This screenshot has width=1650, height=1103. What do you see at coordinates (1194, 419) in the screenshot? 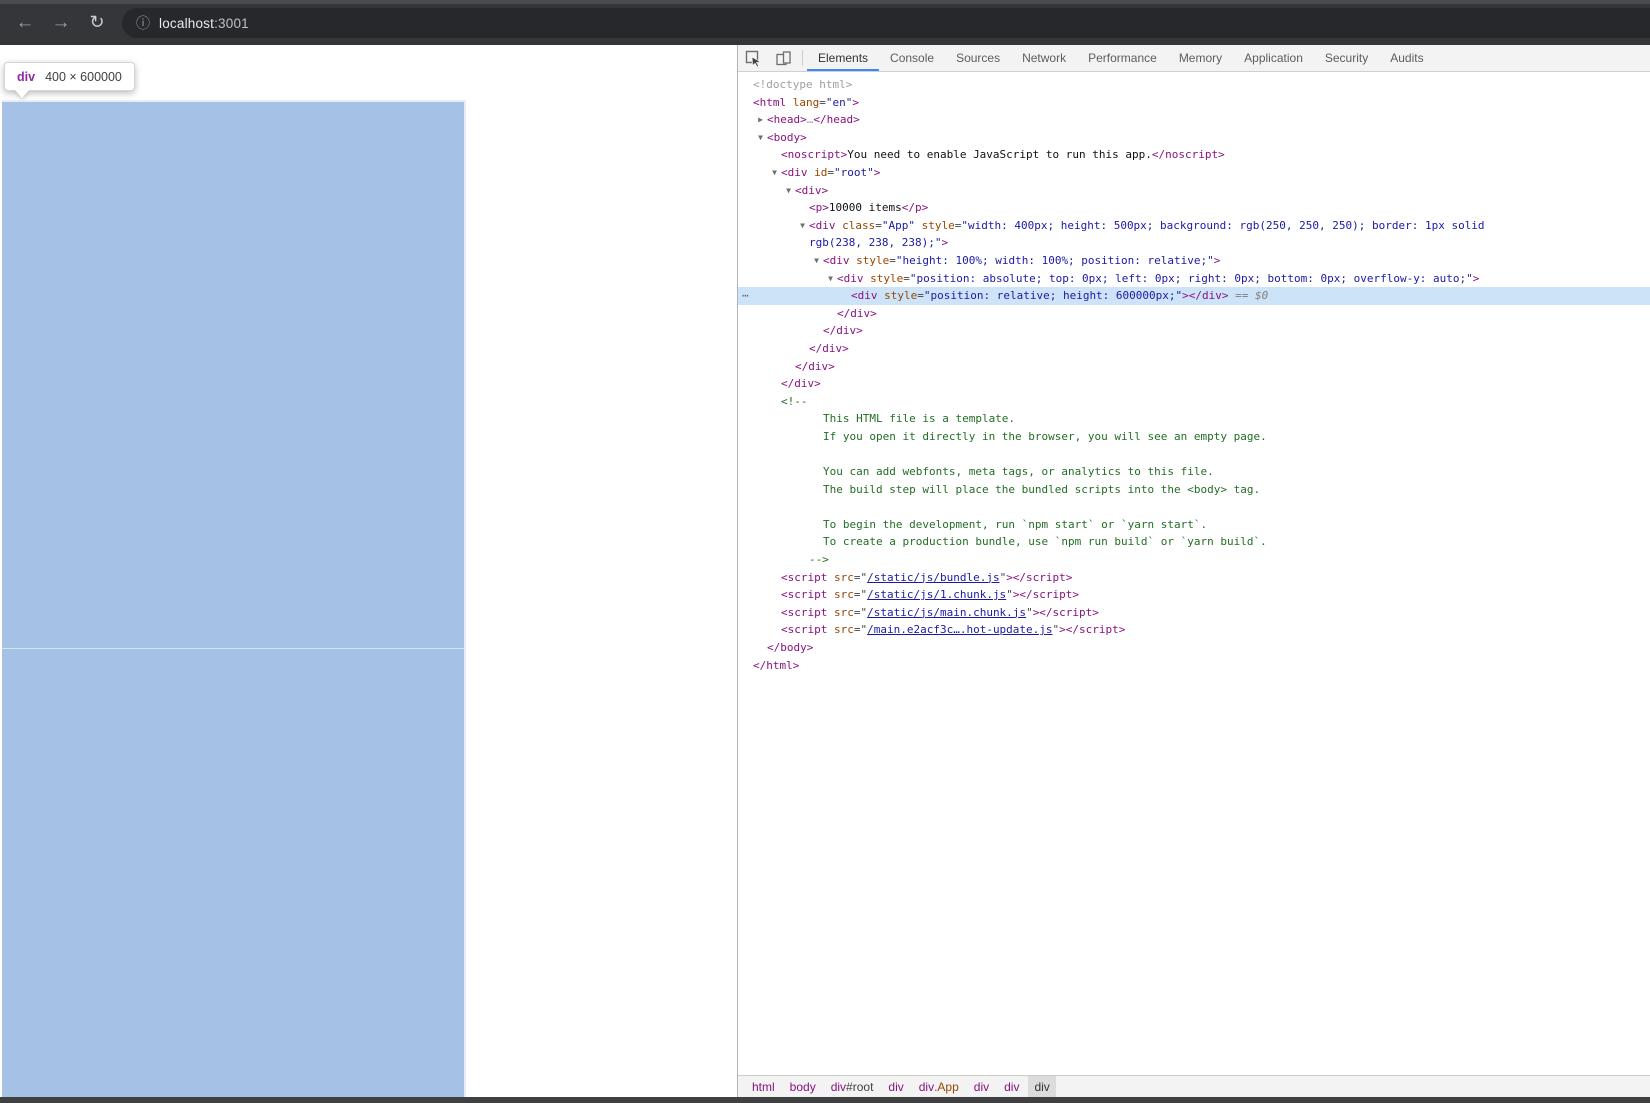
I see `tree-row: This HTML file is a template.` at bounding box center [1194, 419].